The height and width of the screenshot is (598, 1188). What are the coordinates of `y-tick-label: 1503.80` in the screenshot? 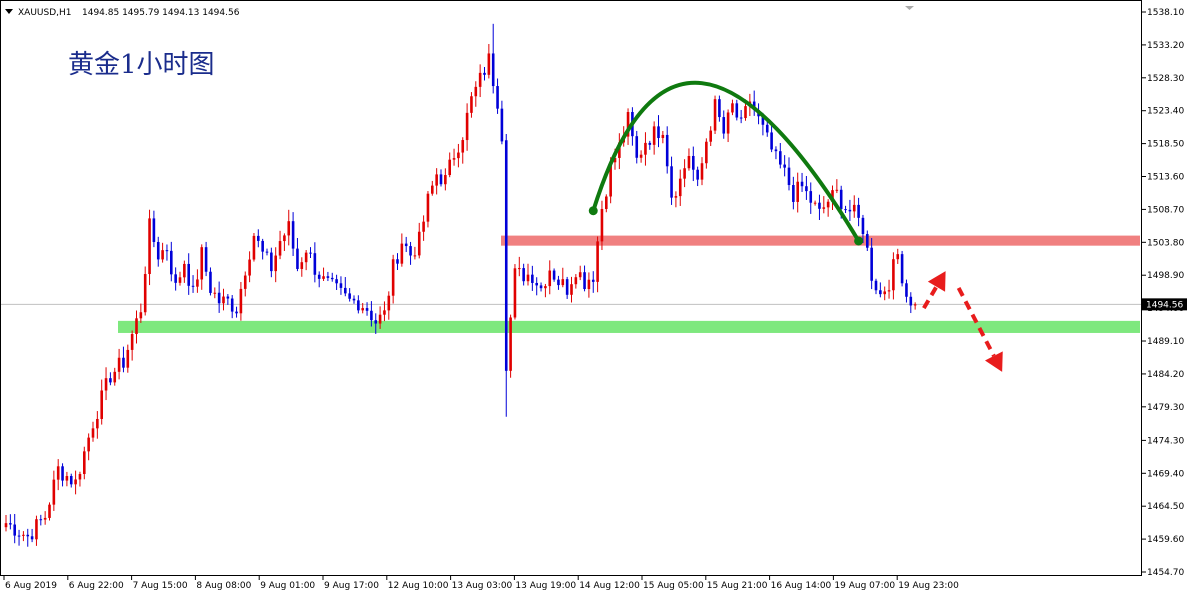 It's located at (1165, 243).